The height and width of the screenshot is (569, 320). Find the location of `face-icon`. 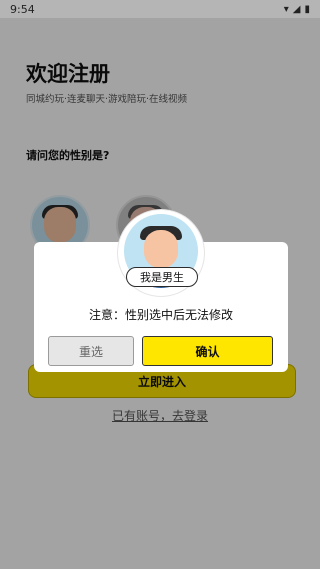

face-icon is located at coordinates (161, 249).